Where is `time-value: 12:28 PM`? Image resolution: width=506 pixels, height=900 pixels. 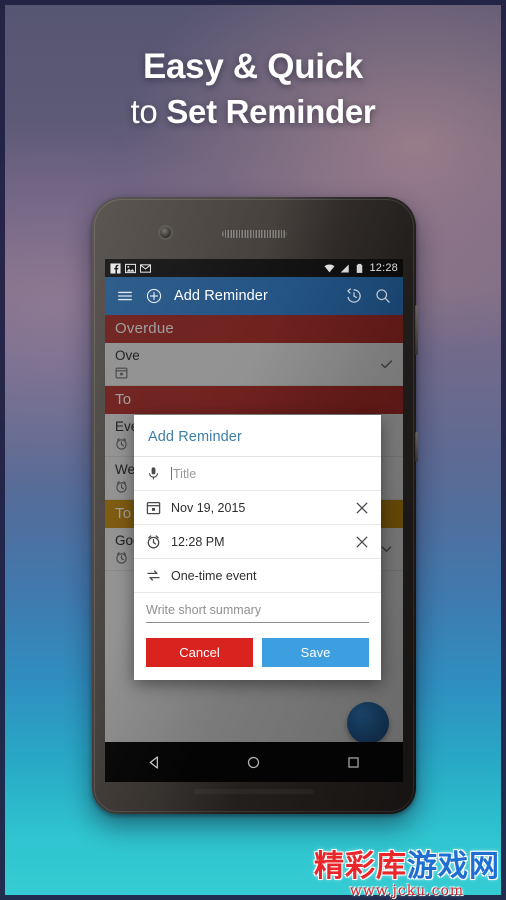
time-value: 12:28 PM is located at coordinates (258, 542).